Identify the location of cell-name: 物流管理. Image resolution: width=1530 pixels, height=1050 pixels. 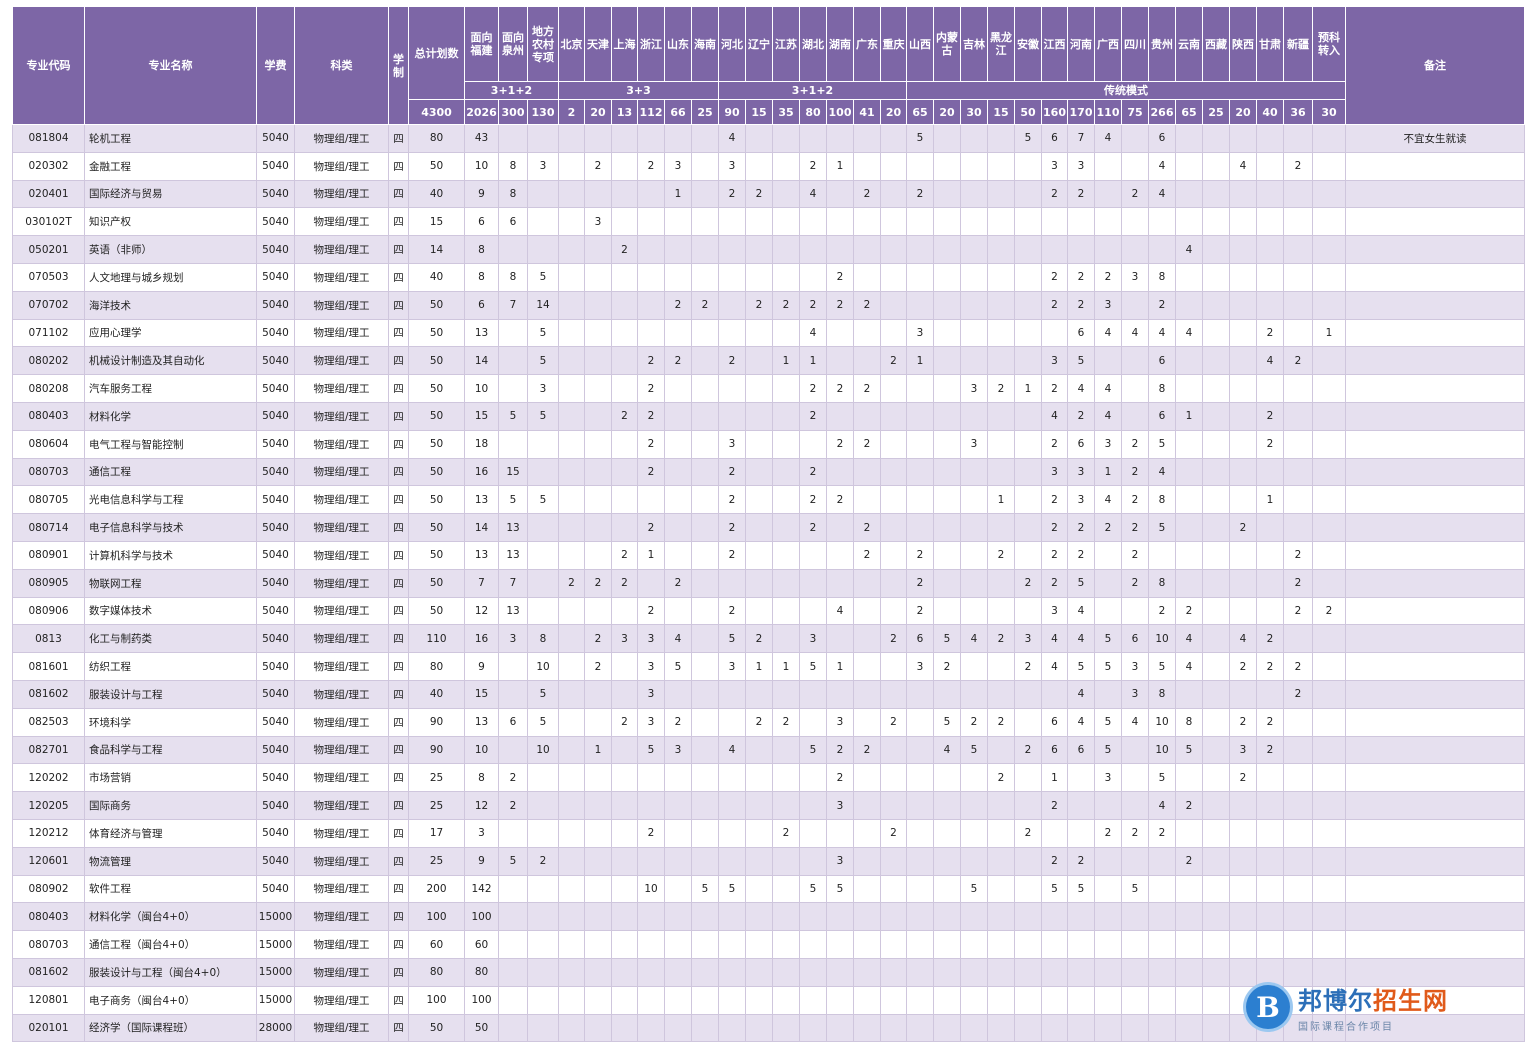
(170, 861).